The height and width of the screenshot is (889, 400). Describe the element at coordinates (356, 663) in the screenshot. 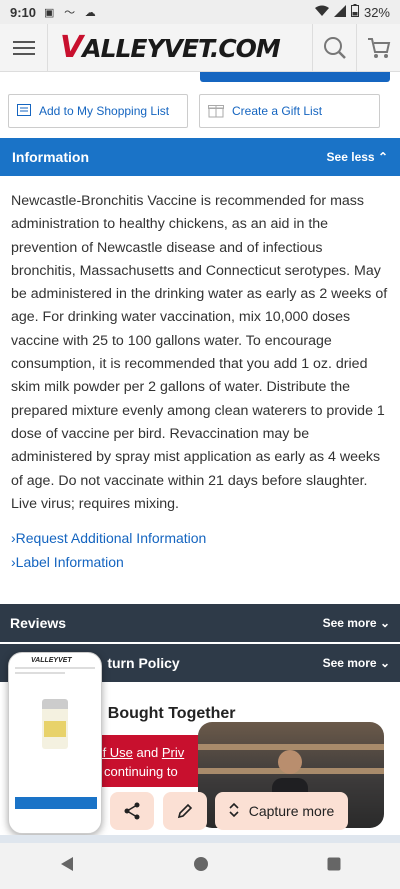

I see `return-policy-see-more-toggle: See more ⌄` at that location.